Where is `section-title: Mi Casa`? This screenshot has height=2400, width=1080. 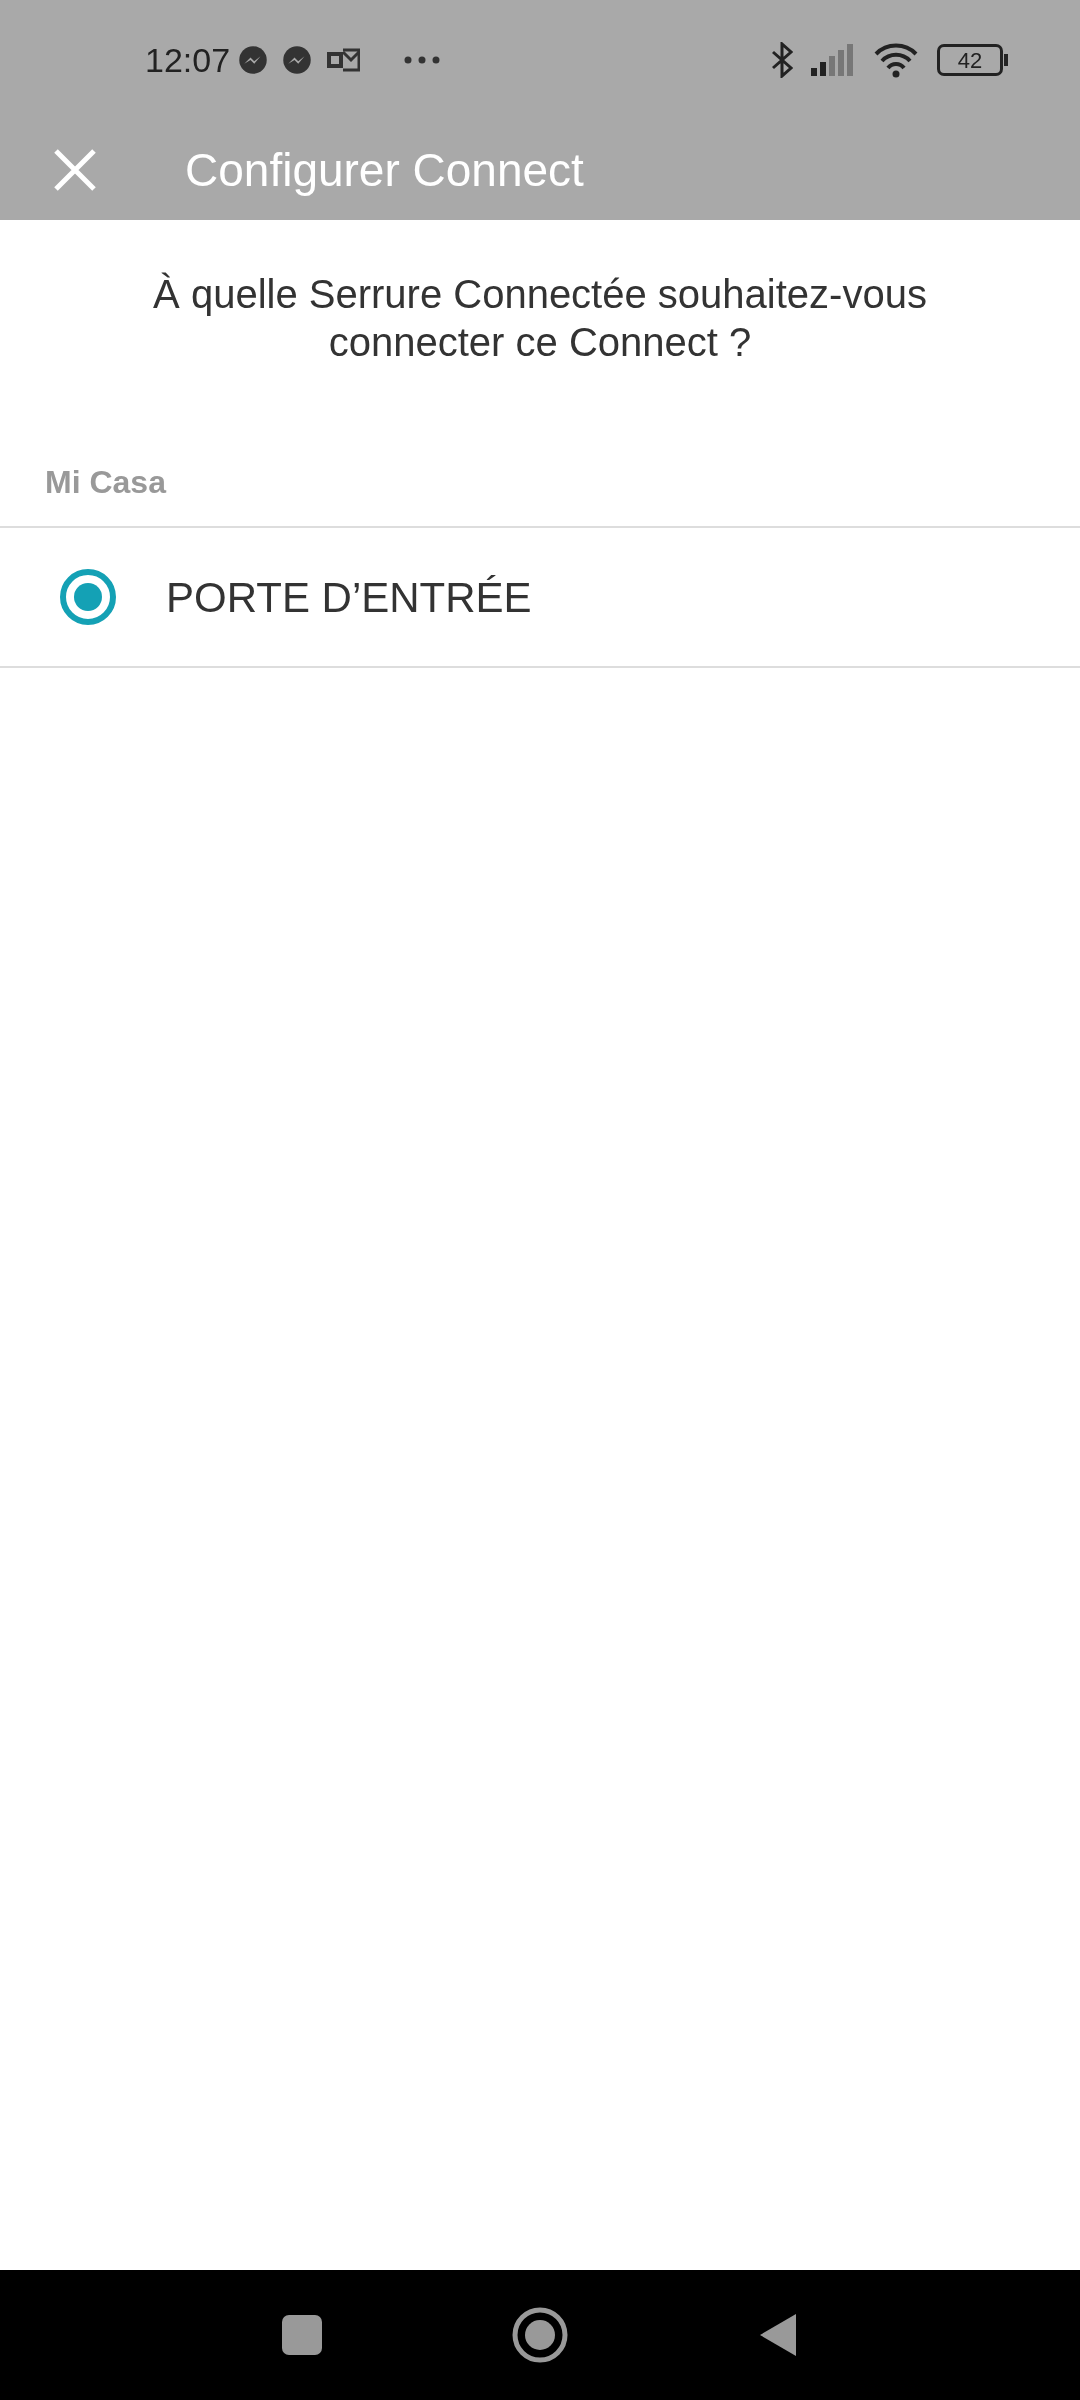 section-title: Mi Casa is located at coordinates (106, 482).